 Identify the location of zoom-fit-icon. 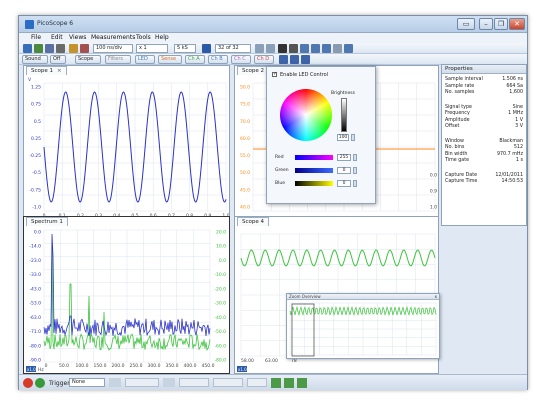
(348, 48).